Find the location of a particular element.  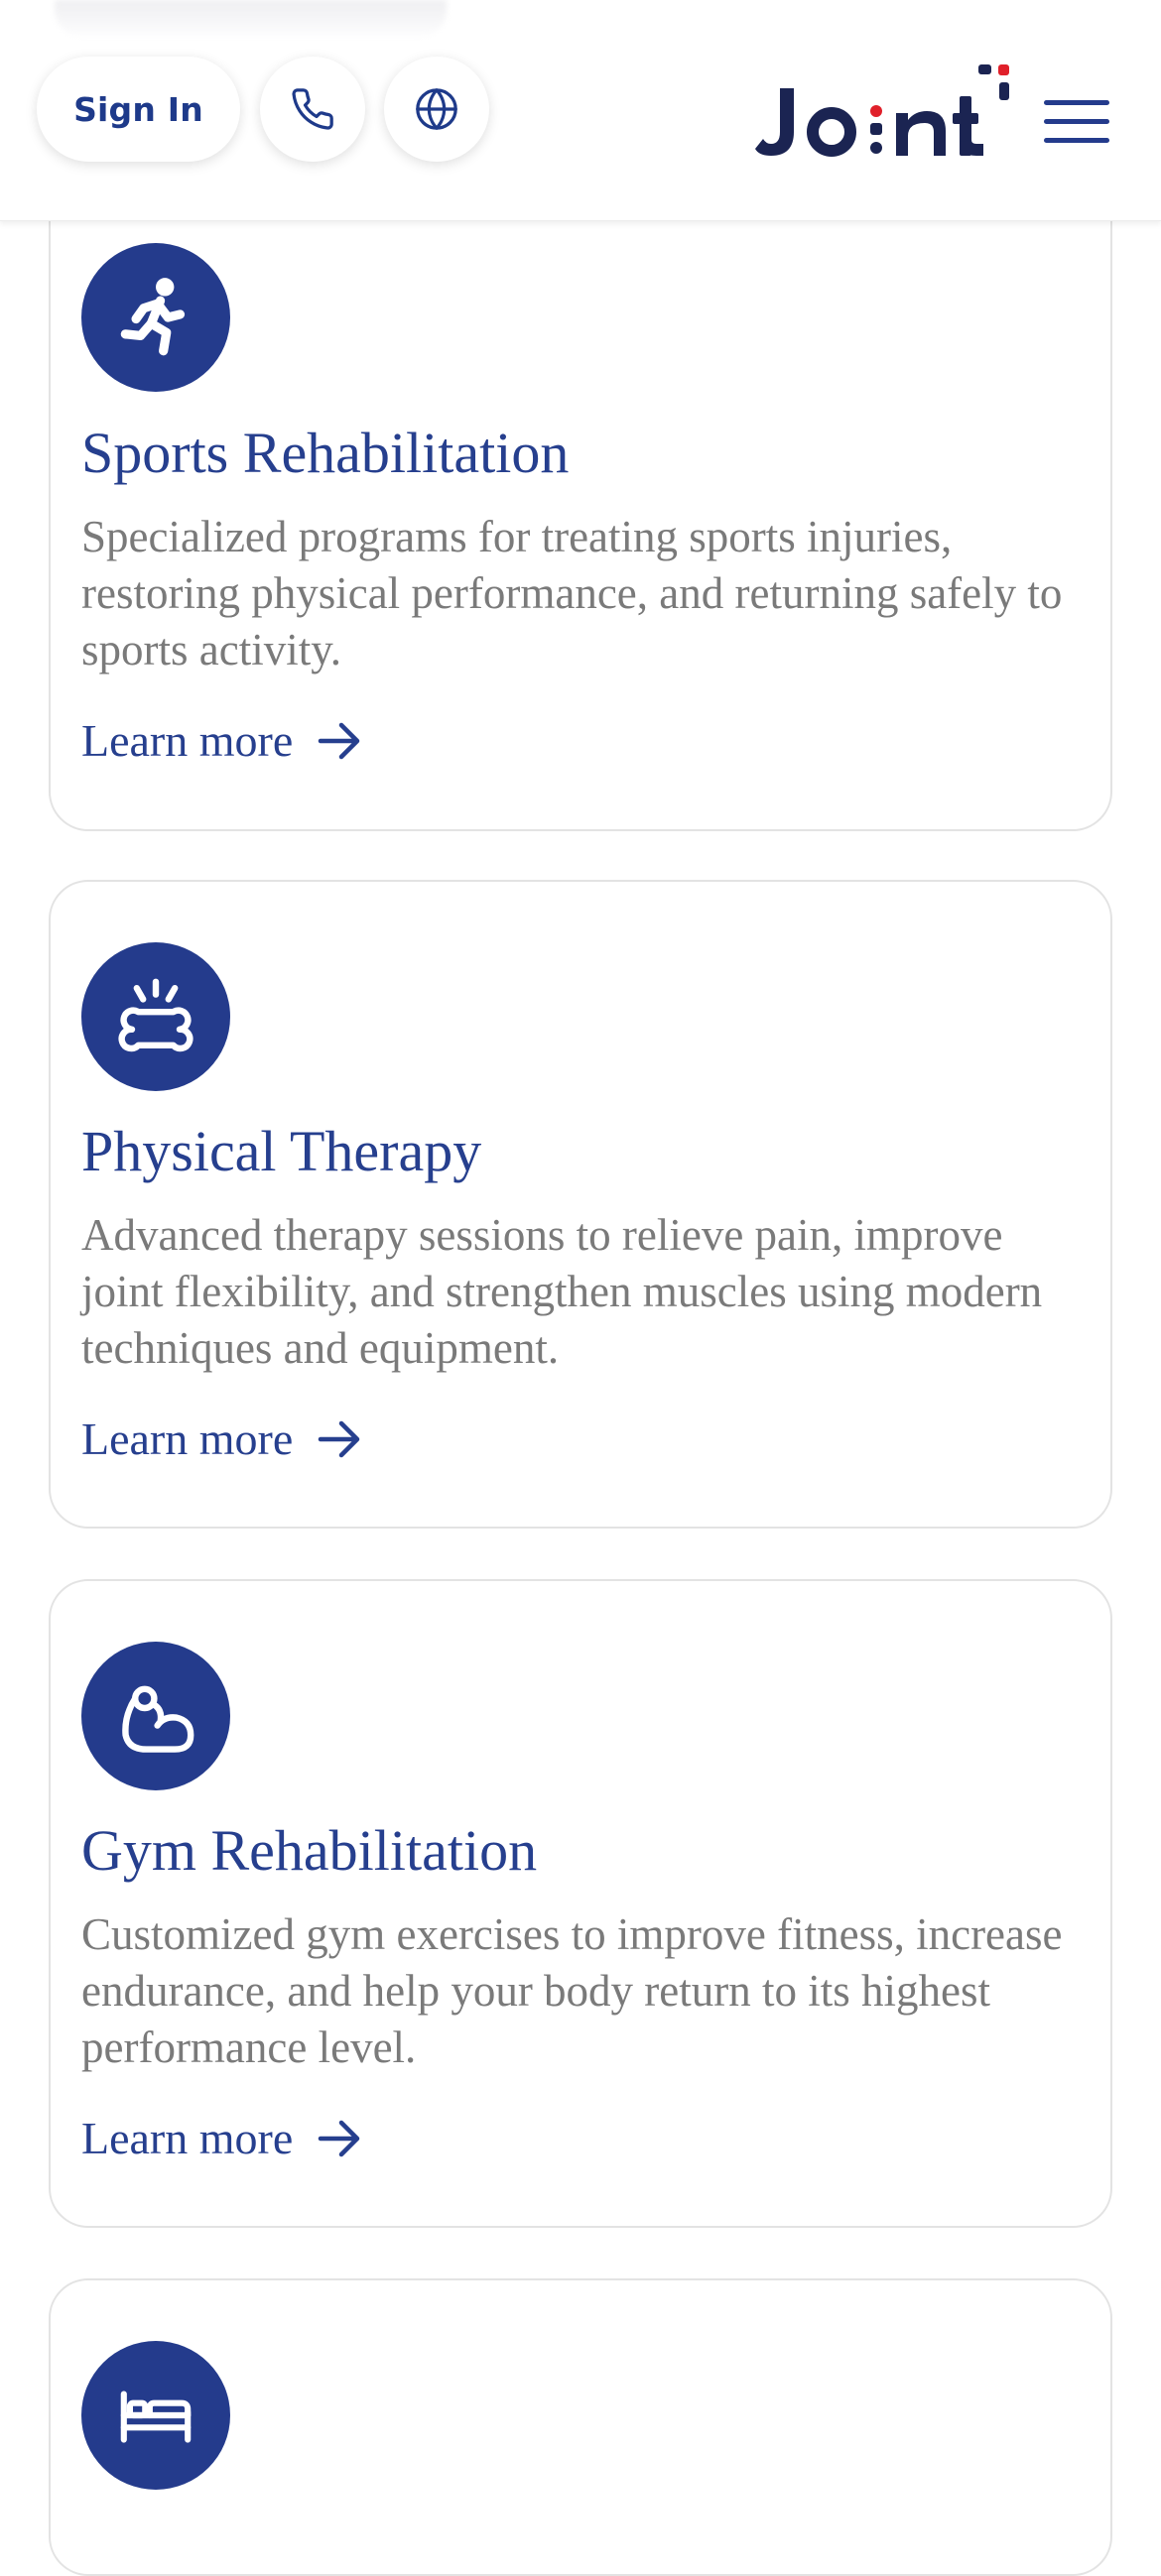

sign-in-button: Sign In is located at coordinates (139, 109).